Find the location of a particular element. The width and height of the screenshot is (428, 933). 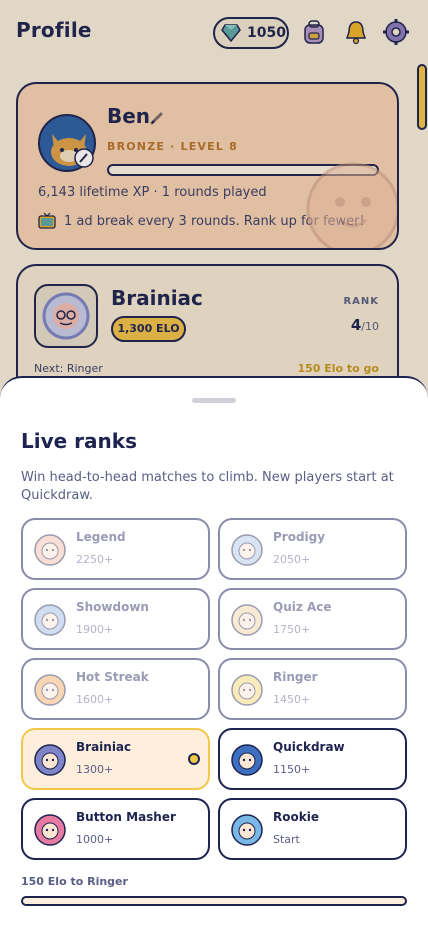

rank-tile-name: Hot Streak is located at coordinates (112, 677).